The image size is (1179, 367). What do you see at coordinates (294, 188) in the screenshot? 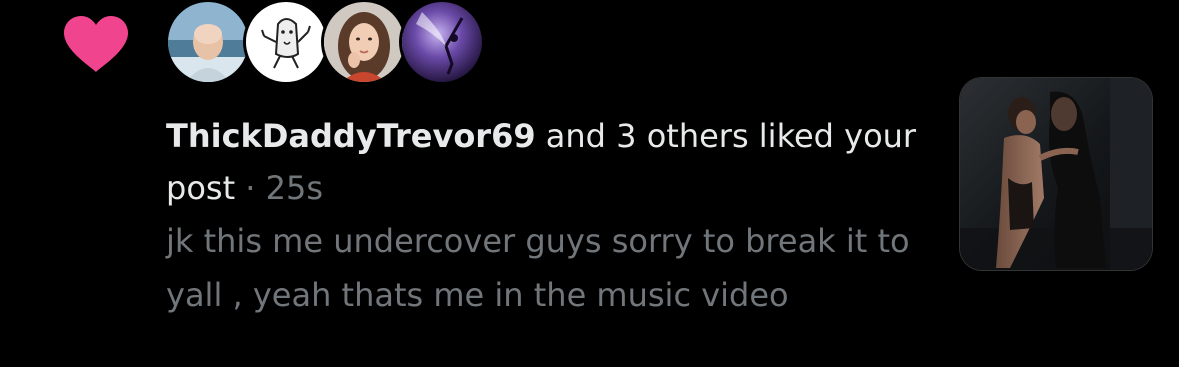
I see `notification-timestamp: 25s` at bounding box center [294, 188].